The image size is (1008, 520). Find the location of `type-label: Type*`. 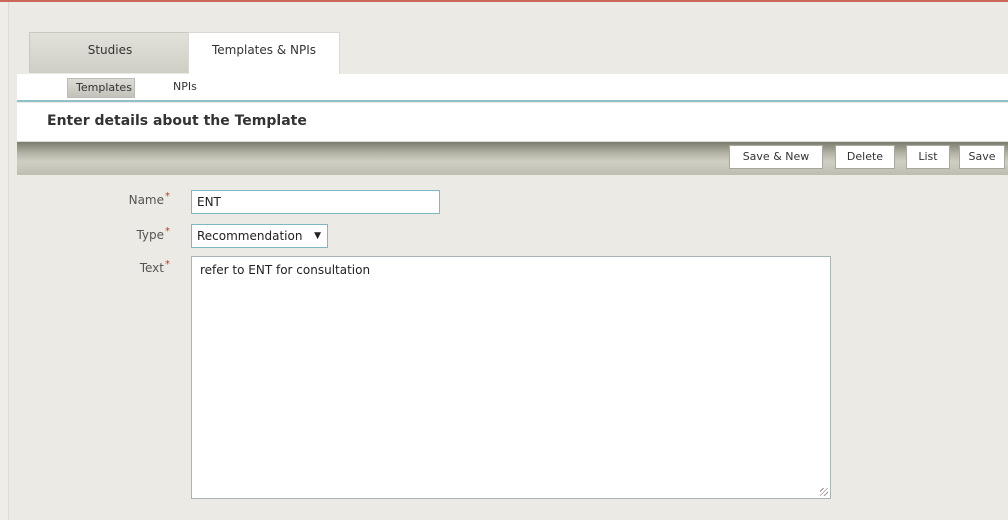

type-label: Type* is located at coordinates (140, 234).